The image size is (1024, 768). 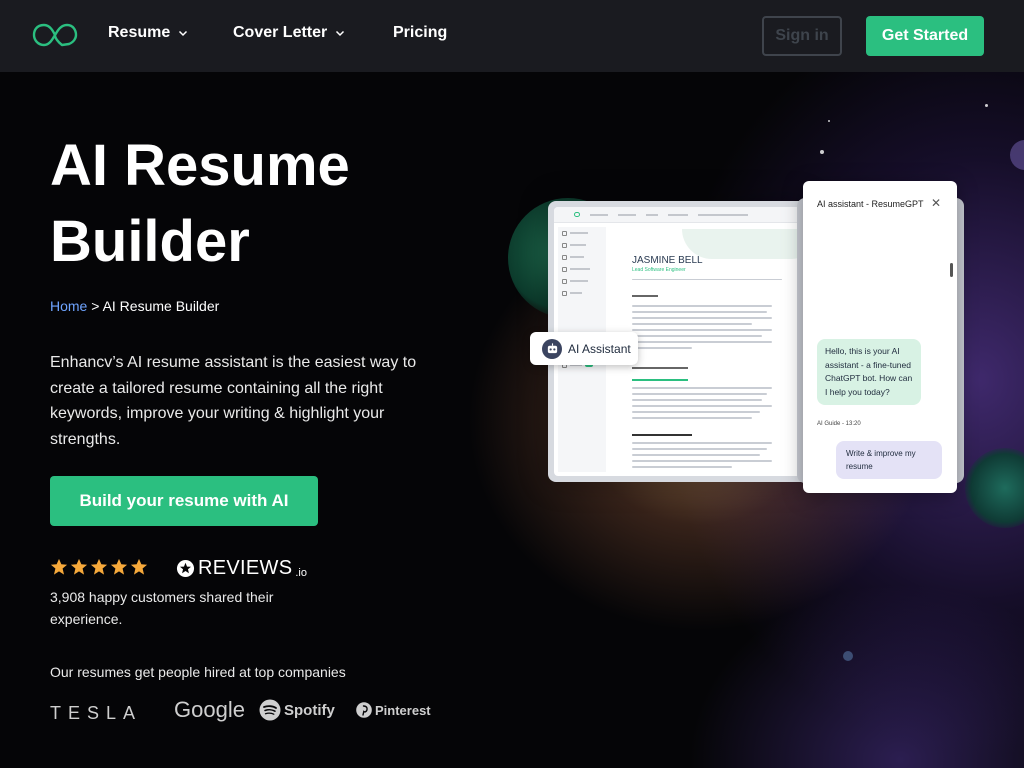 I want to click on reviews-star-icon, so click(x=185, y=568).